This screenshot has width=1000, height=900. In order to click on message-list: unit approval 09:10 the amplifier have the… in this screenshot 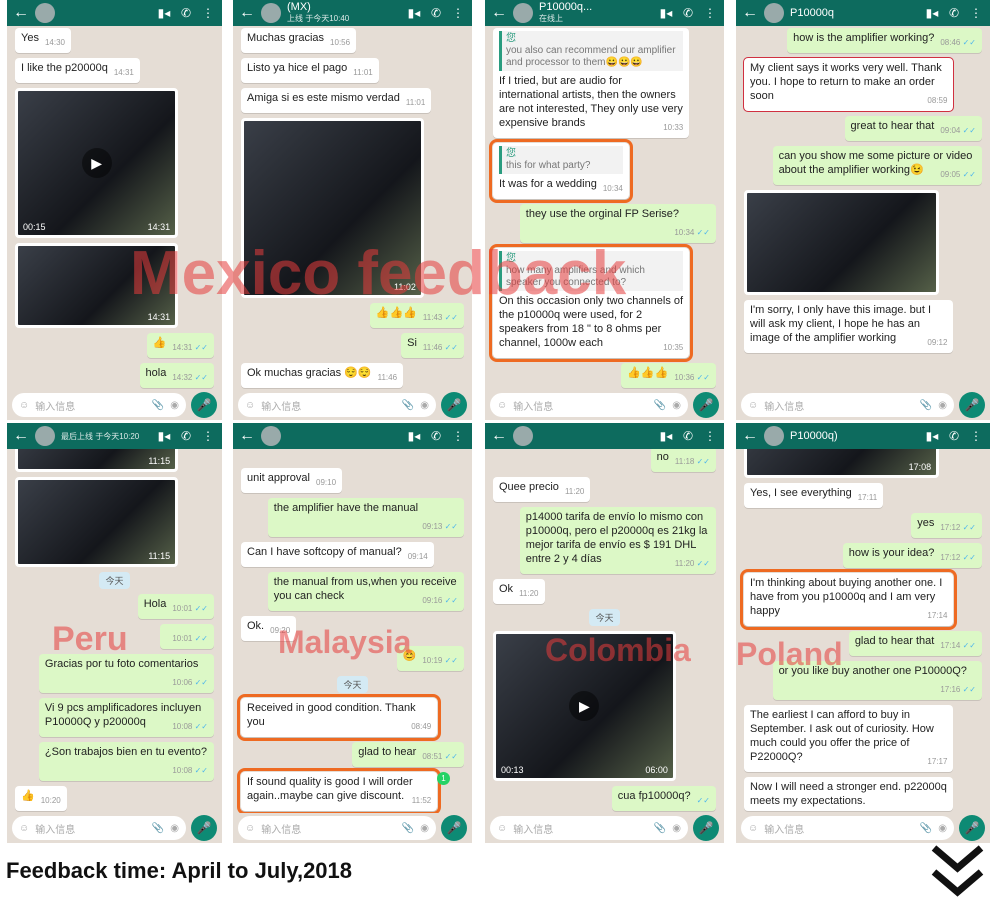, I will do `click(352, 631)`.